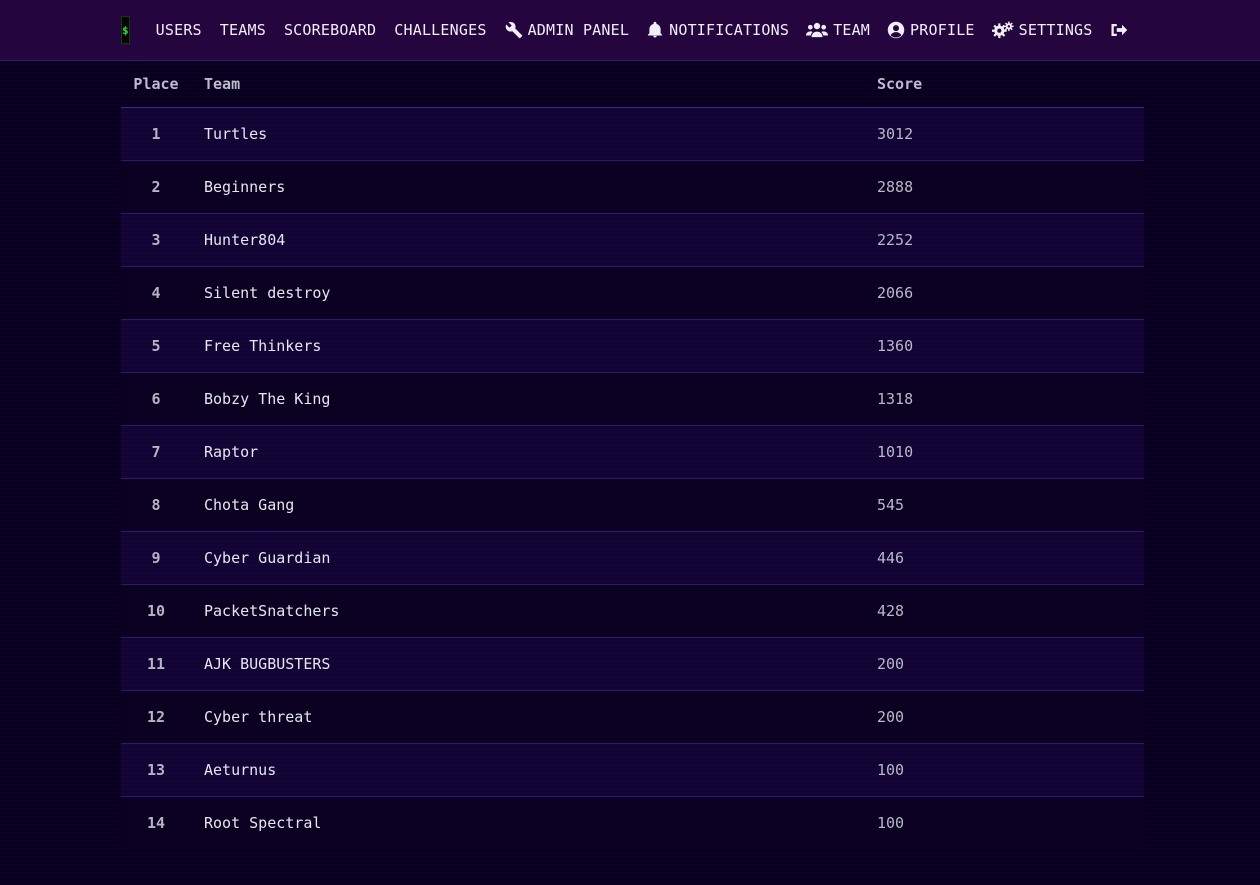  Describe the element at coordinates (156, 134) in the screenshot. I see `row-place: 1` at that location.